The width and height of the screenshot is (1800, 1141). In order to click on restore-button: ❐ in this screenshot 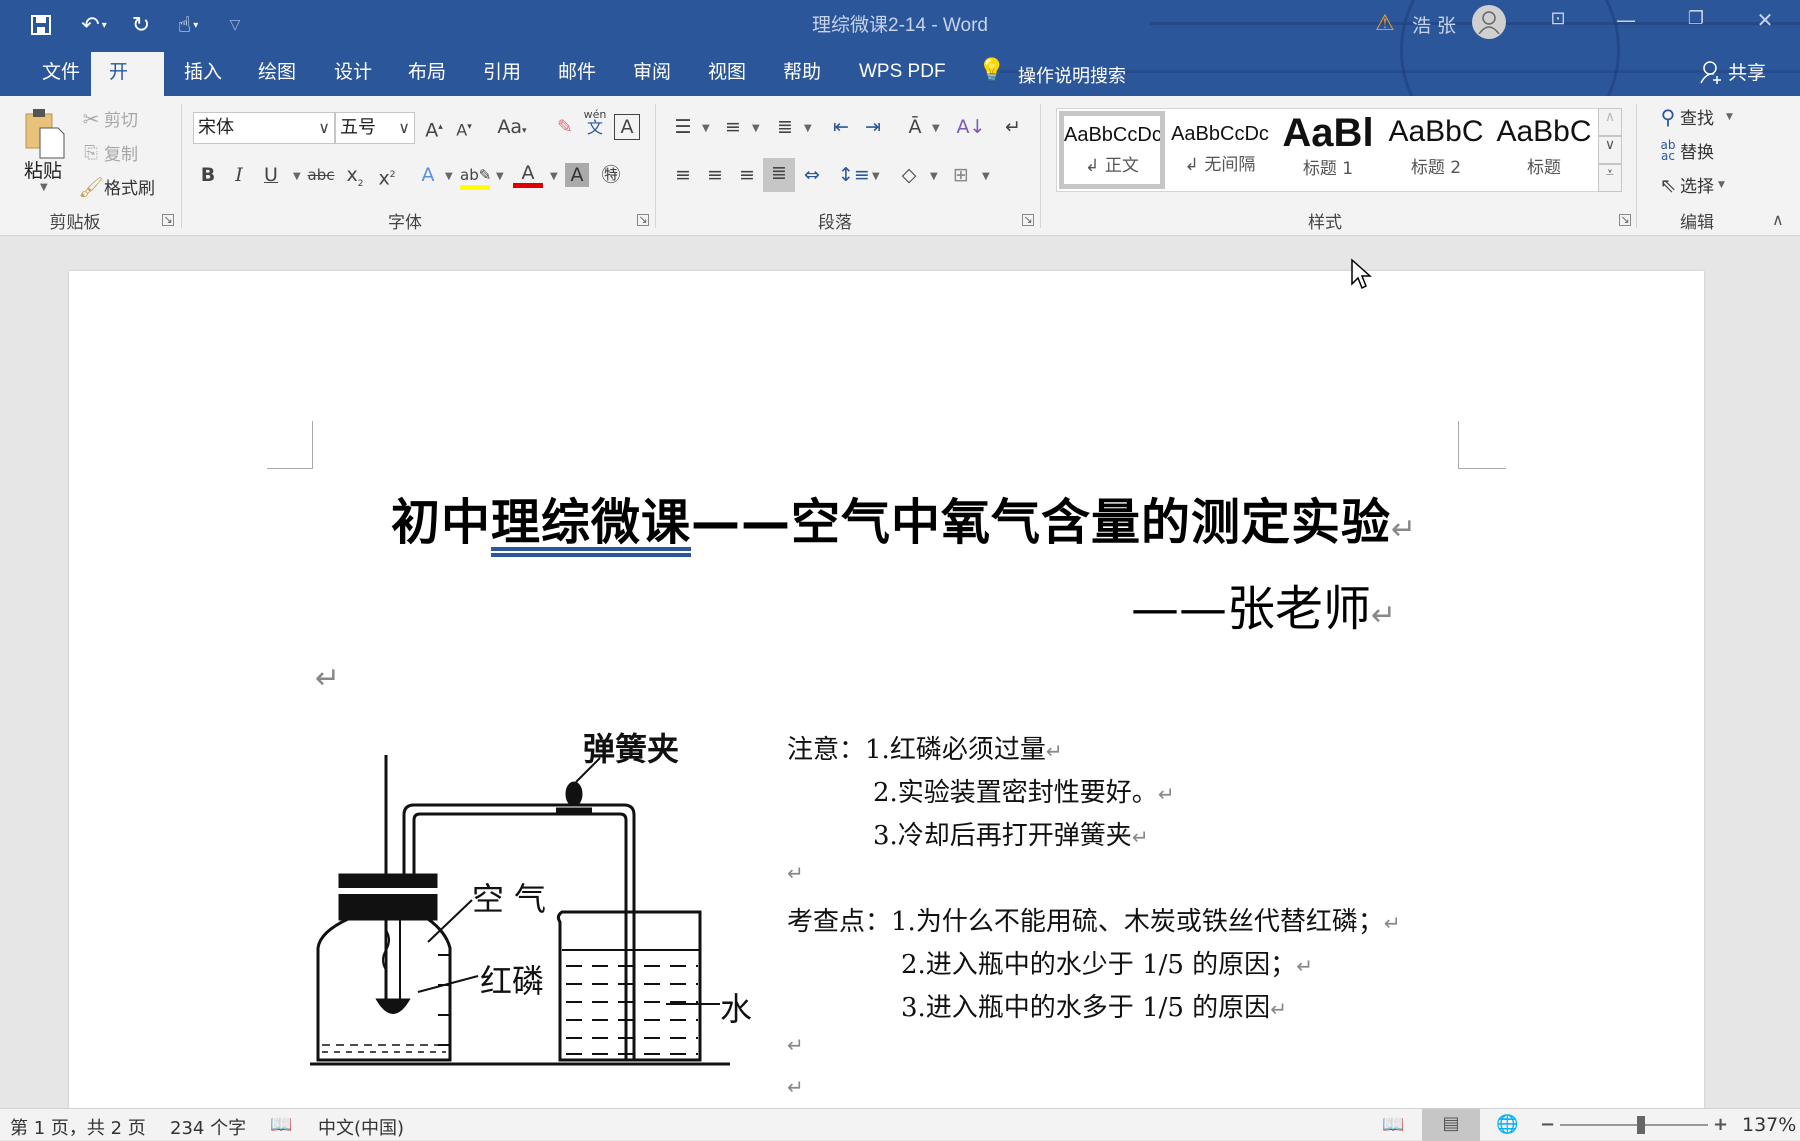, I will do `click(1696, 18)`.